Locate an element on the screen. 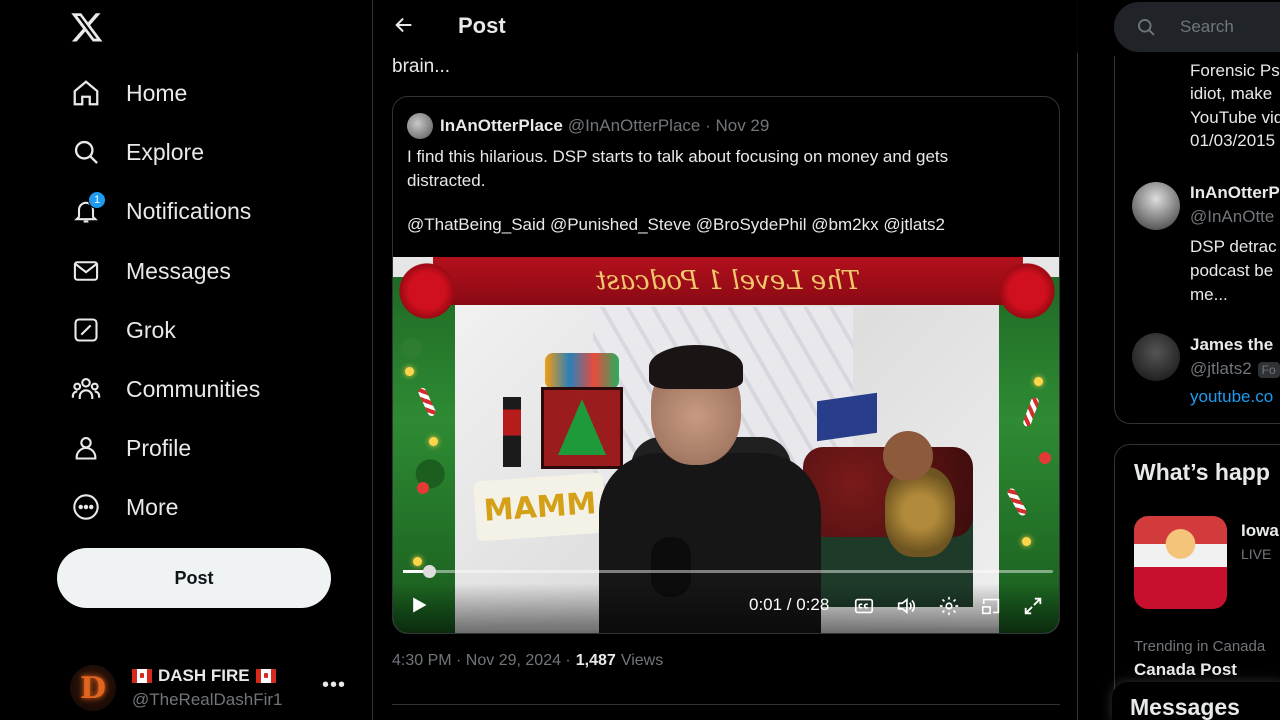 This screenshot has height=720, width=1280. nav-notifications-label: Notifications is located at coordinates (189, 210).